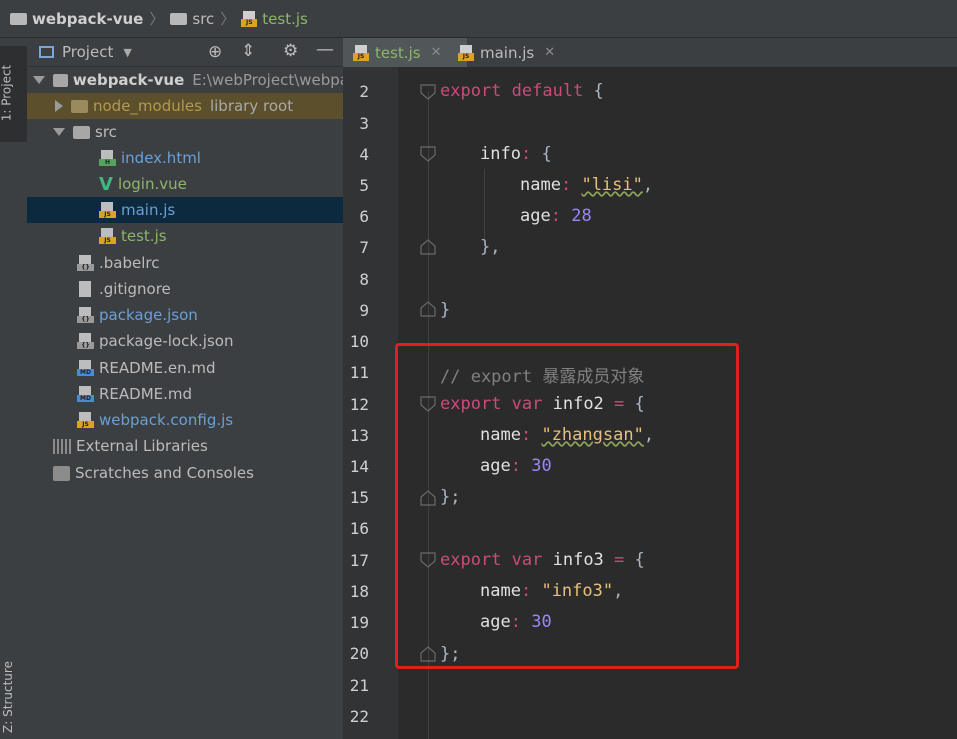 Image resolution: width=957 pixels, height=739 pixels. Describe the element at coordinates (359, 435) in the screenshot. I see `line-number: 13` at that location.